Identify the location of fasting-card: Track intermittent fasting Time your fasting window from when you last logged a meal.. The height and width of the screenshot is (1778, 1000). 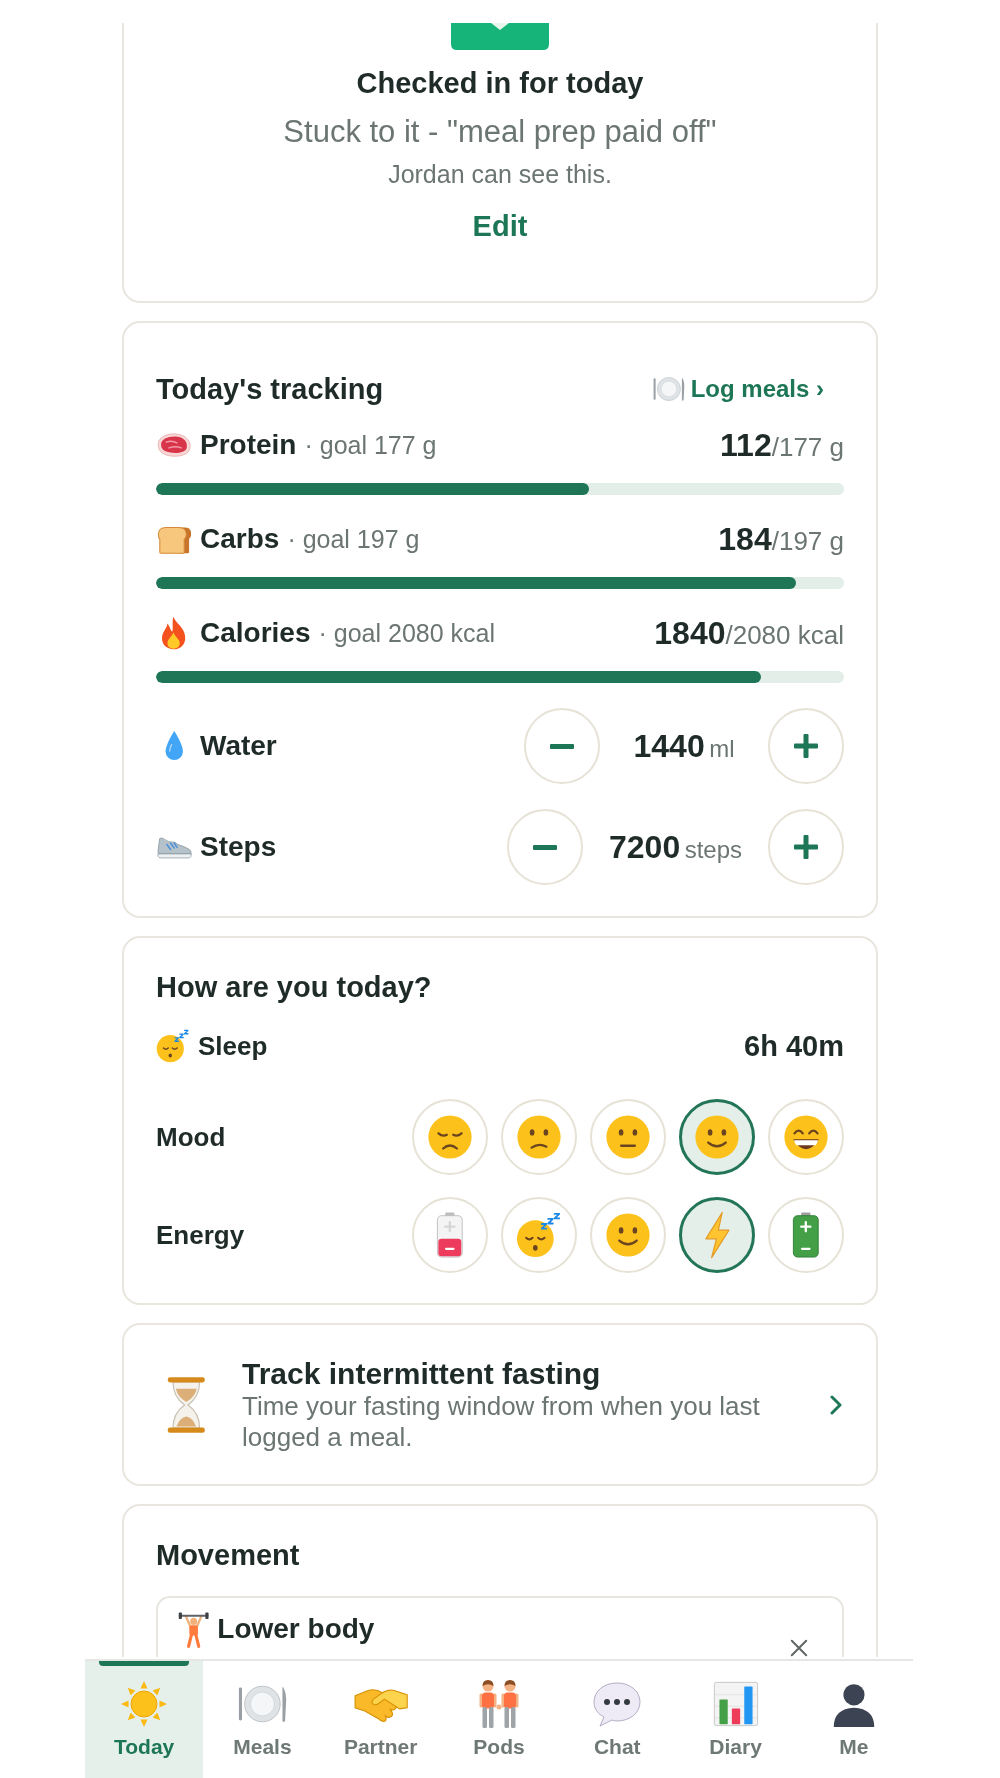
(500, 1404).